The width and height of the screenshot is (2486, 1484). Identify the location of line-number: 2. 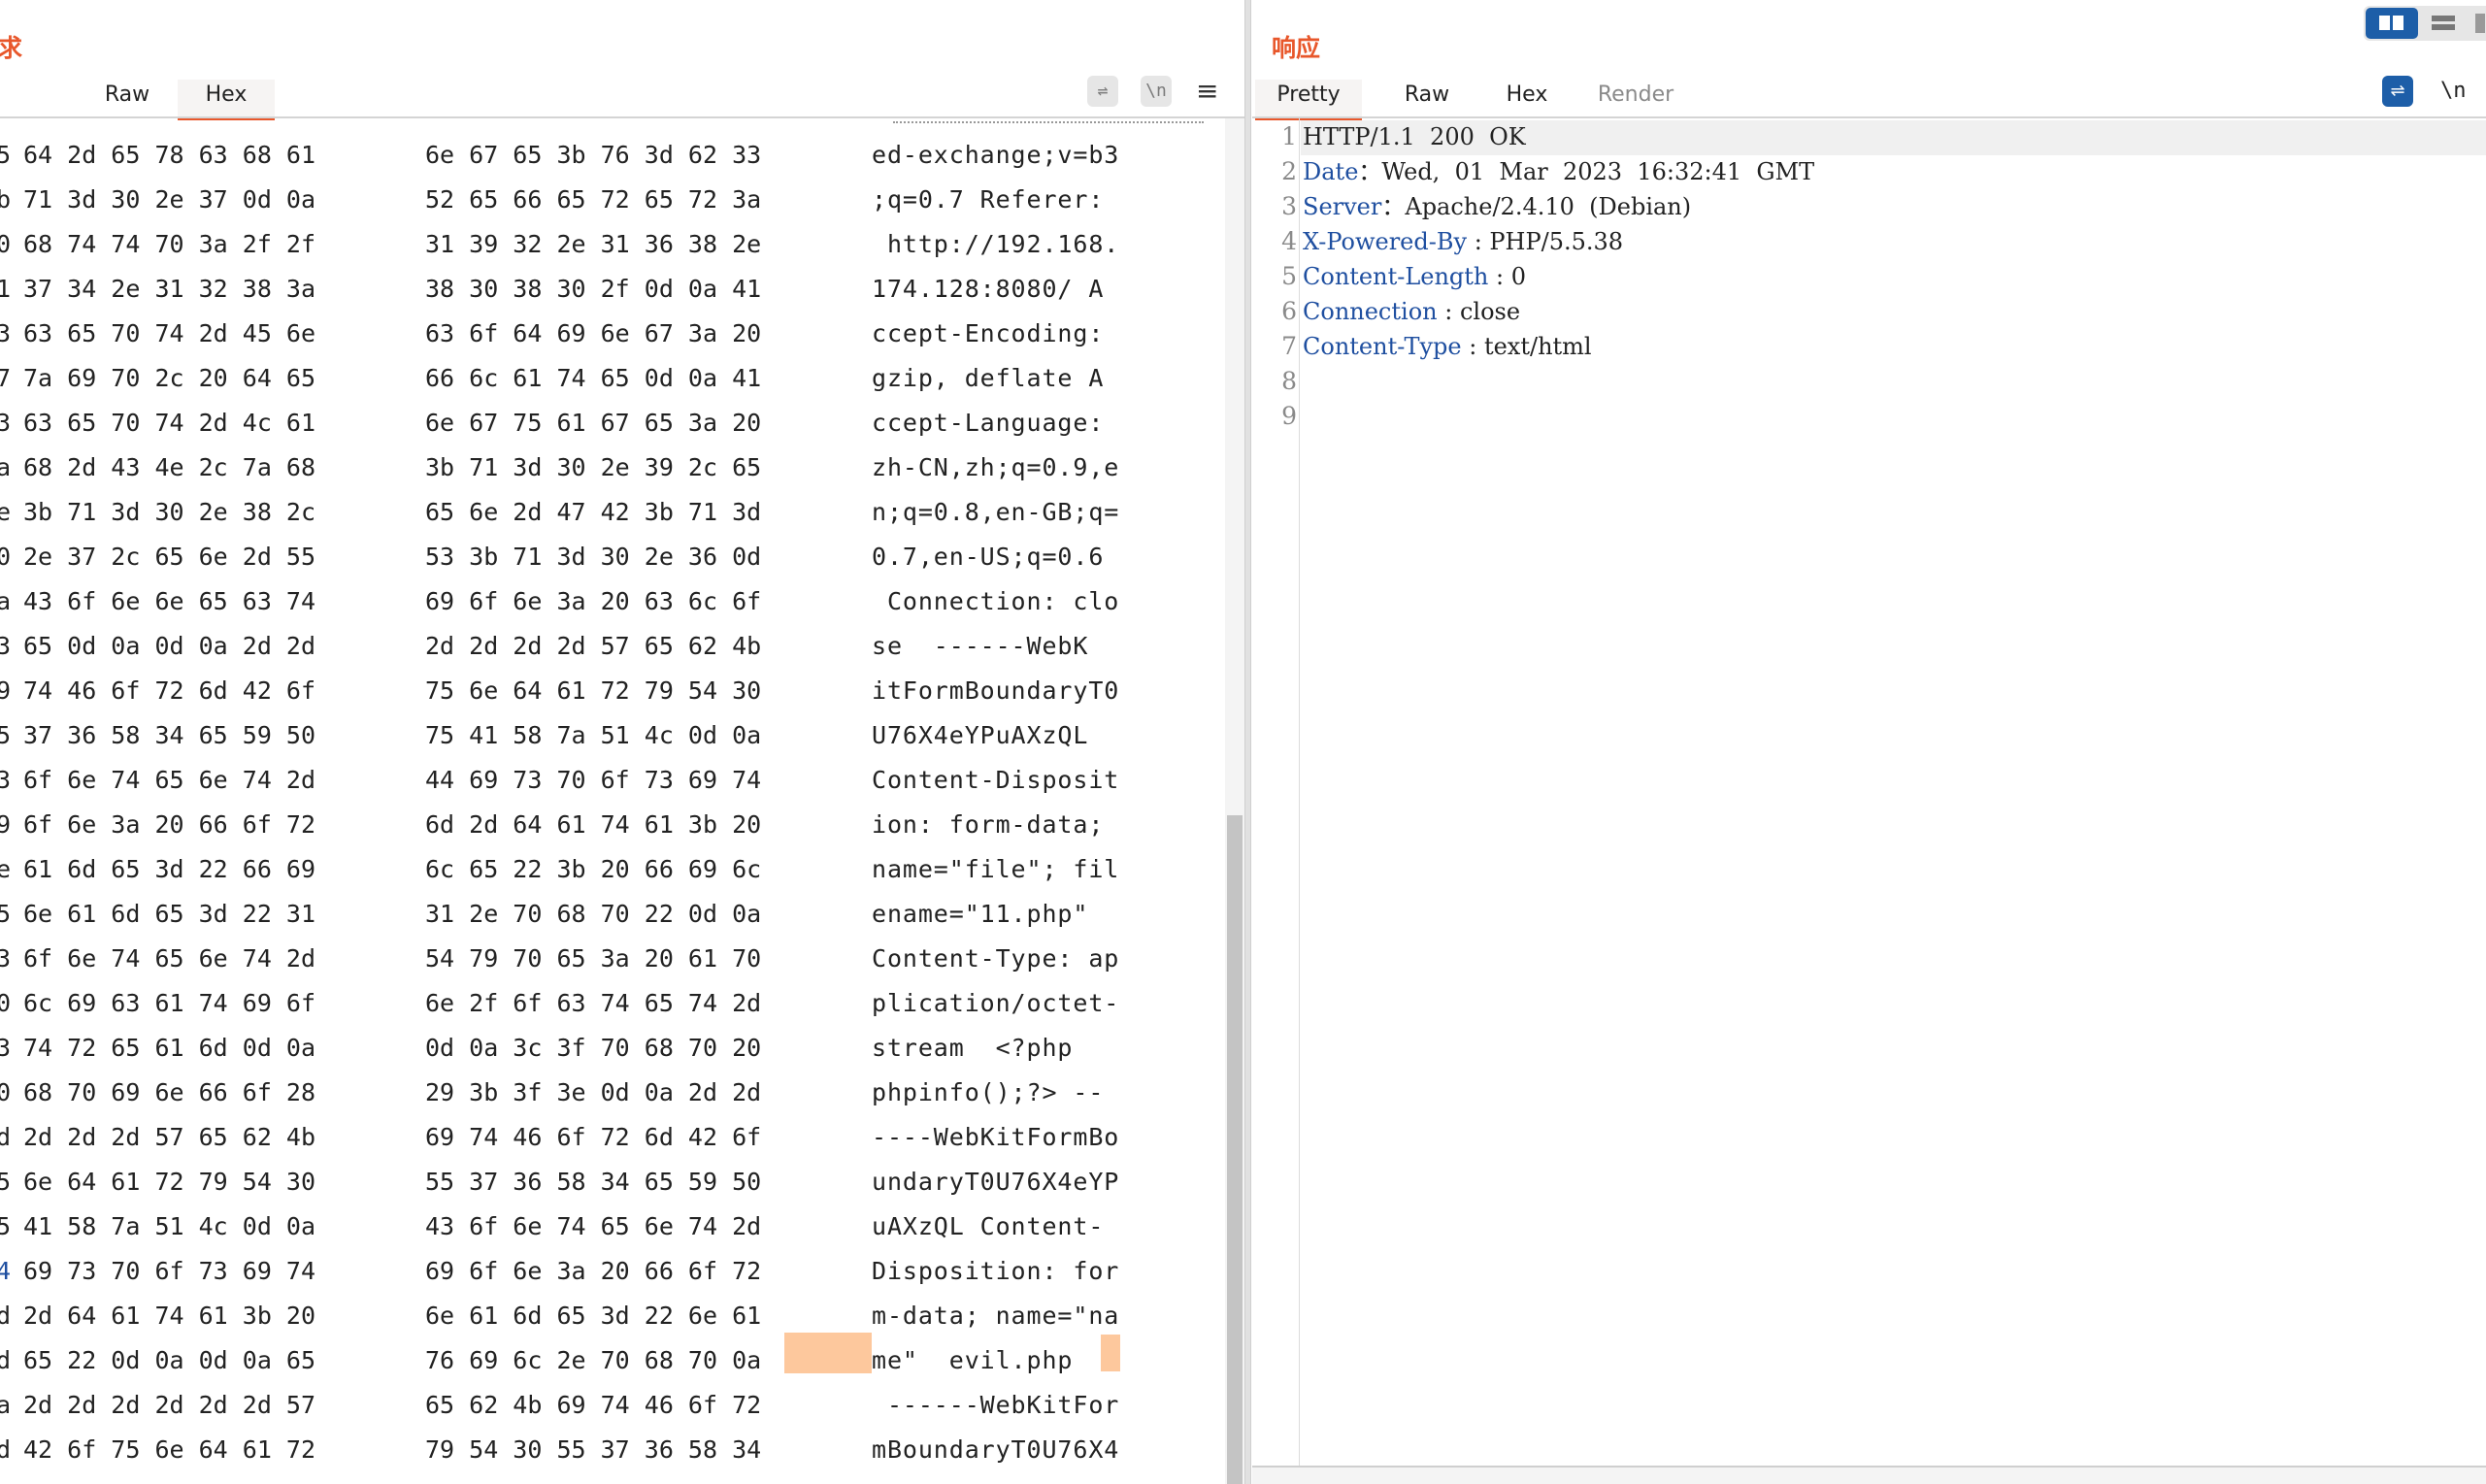
(1289, 171).